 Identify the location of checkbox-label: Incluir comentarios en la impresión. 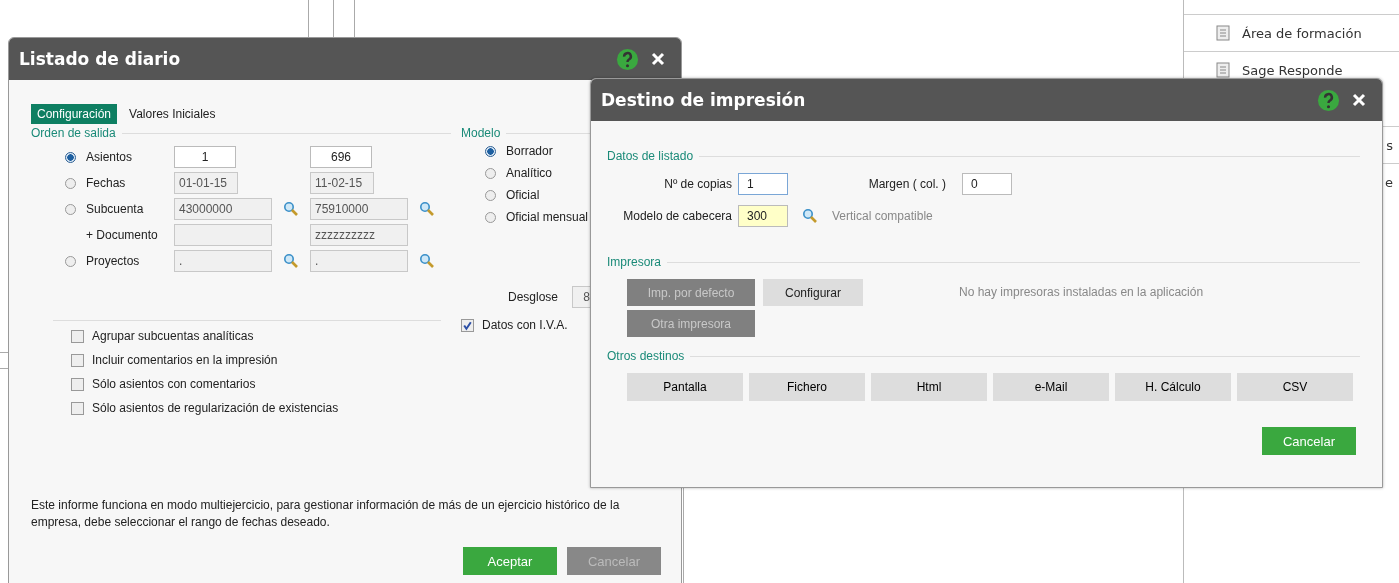
(185, 360).